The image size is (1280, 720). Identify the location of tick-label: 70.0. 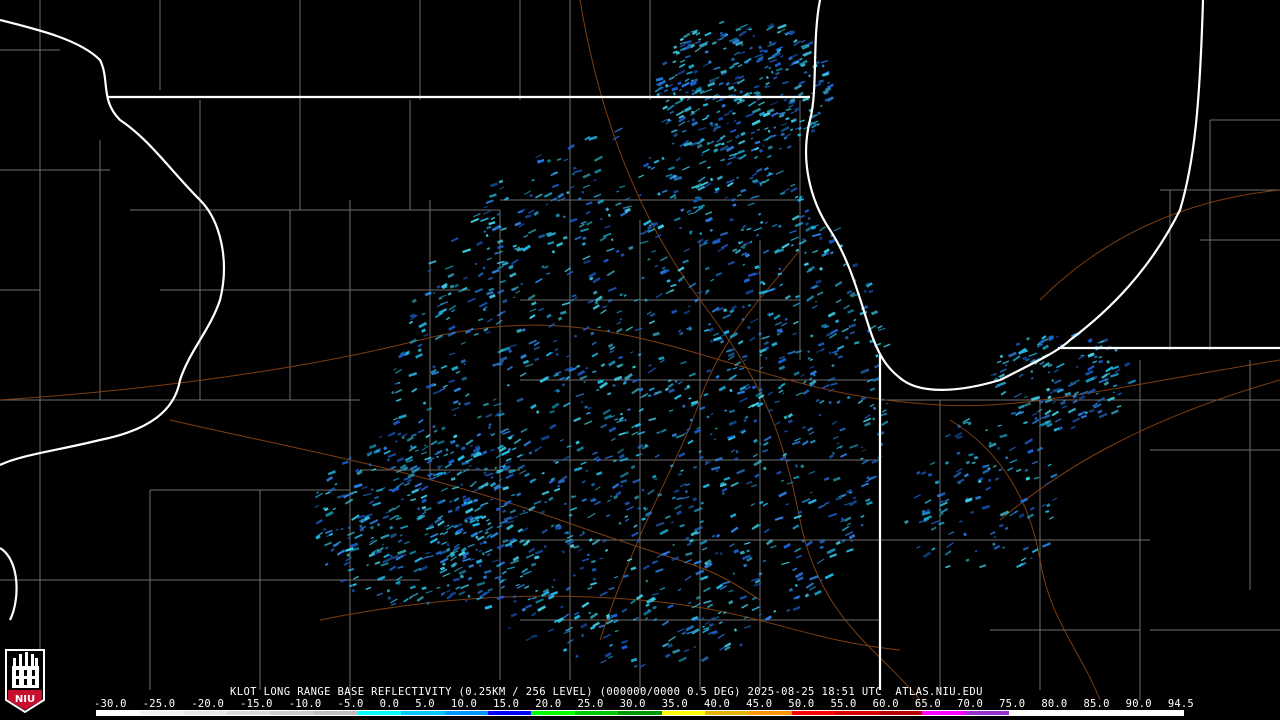
(970, 704).